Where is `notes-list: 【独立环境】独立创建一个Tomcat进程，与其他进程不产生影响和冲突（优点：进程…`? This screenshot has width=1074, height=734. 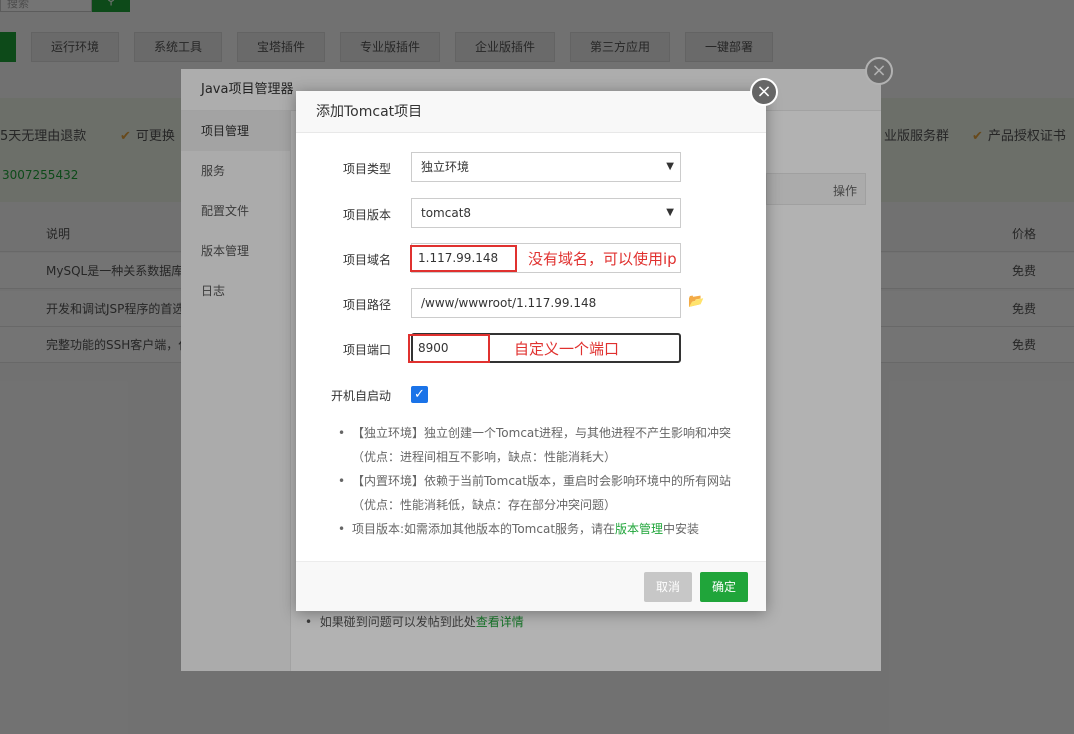
notes-list: 【独立环境】独立创建一个Tomcat进程，与其他进程不产生影响和冲突（优点：进程… is located at coordinates (541, 481).